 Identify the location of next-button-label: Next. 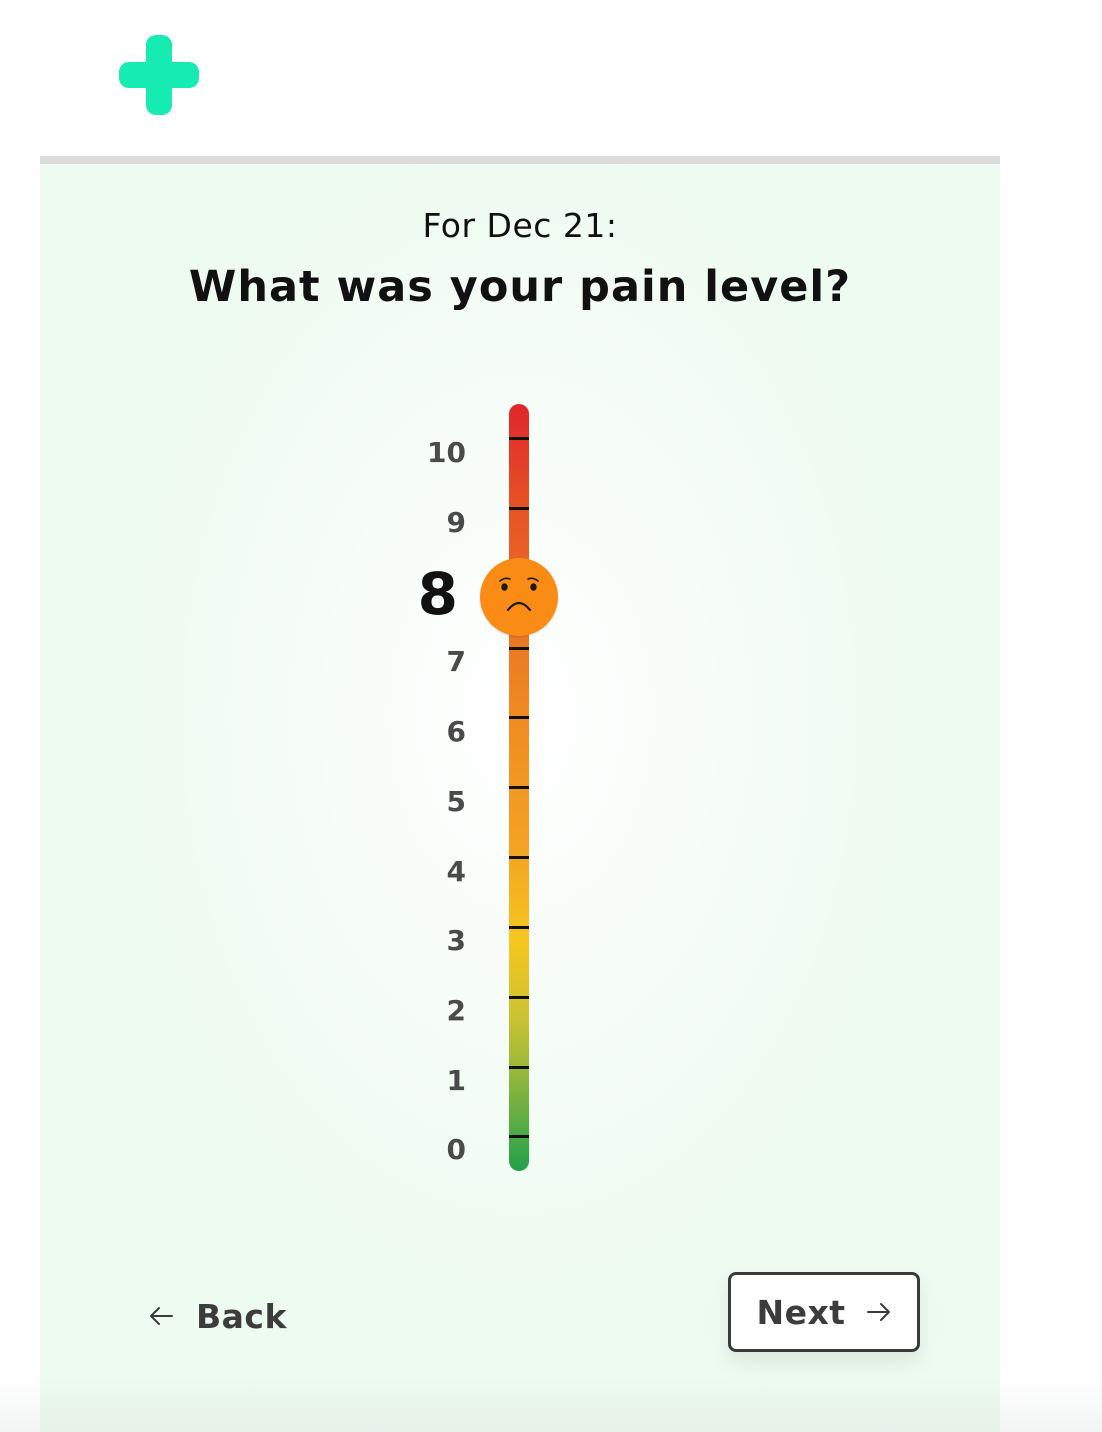
(801, 1312).